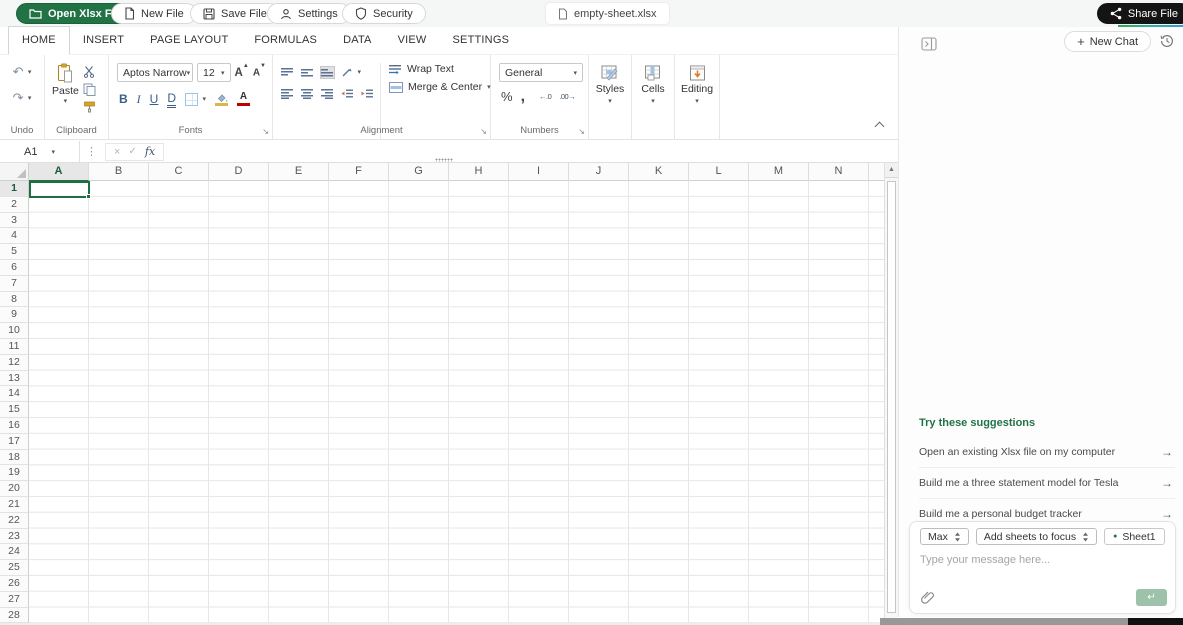  What do you see at coordinates (154, 99) in the screenshot?
I see `underline-button: U` at bounding box center [154, 99].